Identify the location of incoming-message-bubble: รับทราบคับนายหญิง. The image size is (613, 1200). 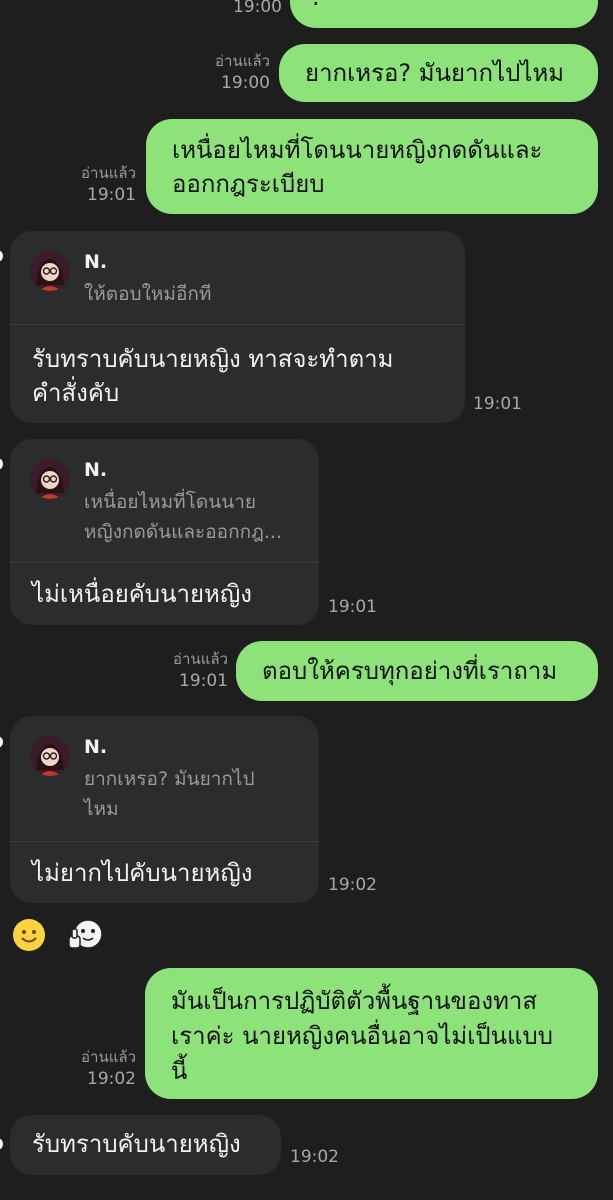
(145, 1145).